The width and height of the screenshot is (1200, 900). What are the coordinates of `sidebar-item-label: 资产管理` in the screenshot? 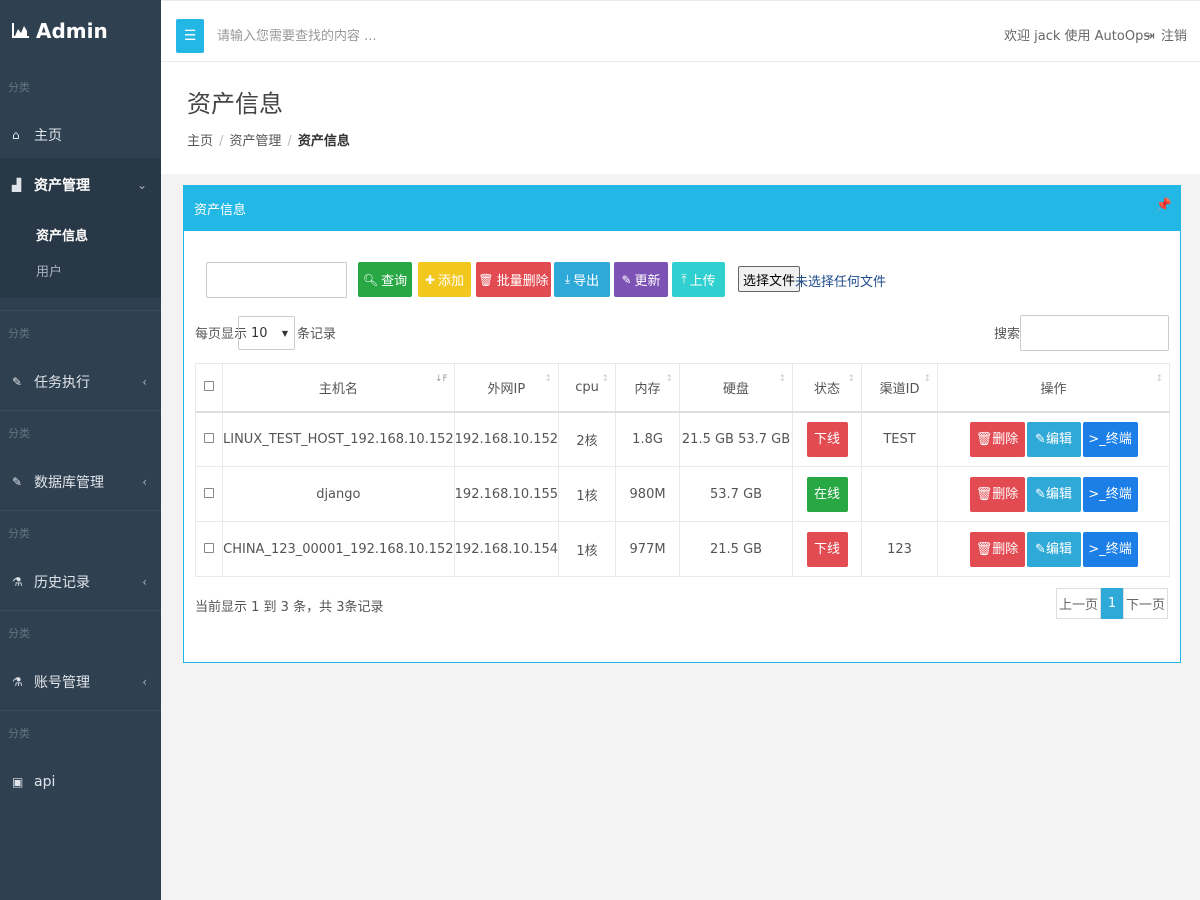 It's located at (62, 186).